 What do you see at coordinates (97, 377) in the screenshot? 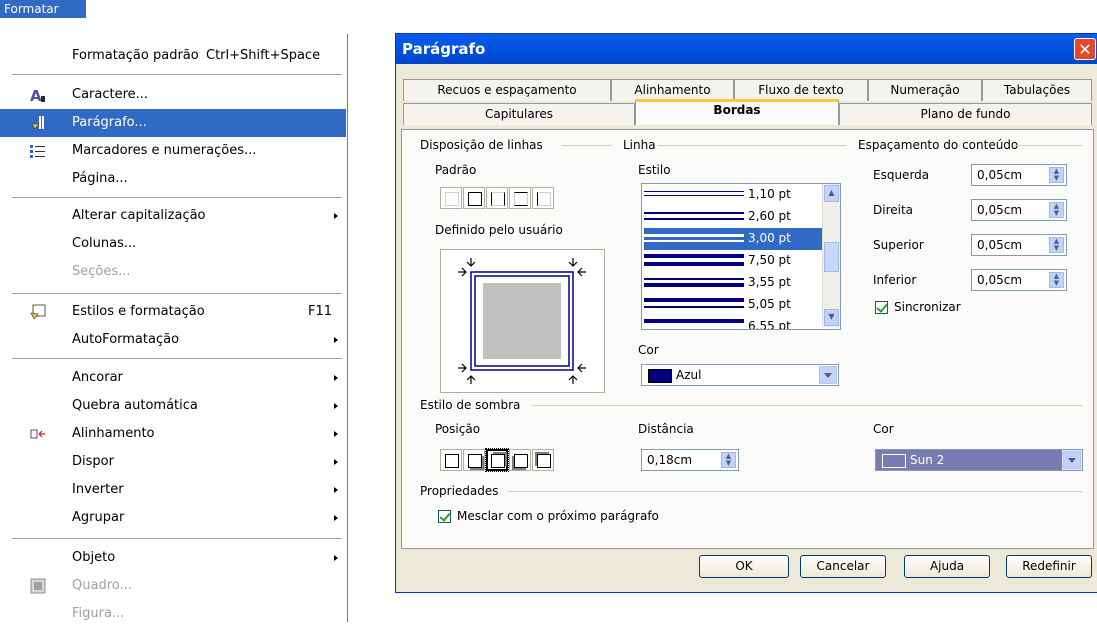
I see `menu-item-label: Ancorar` at bounding box center [97, 377].